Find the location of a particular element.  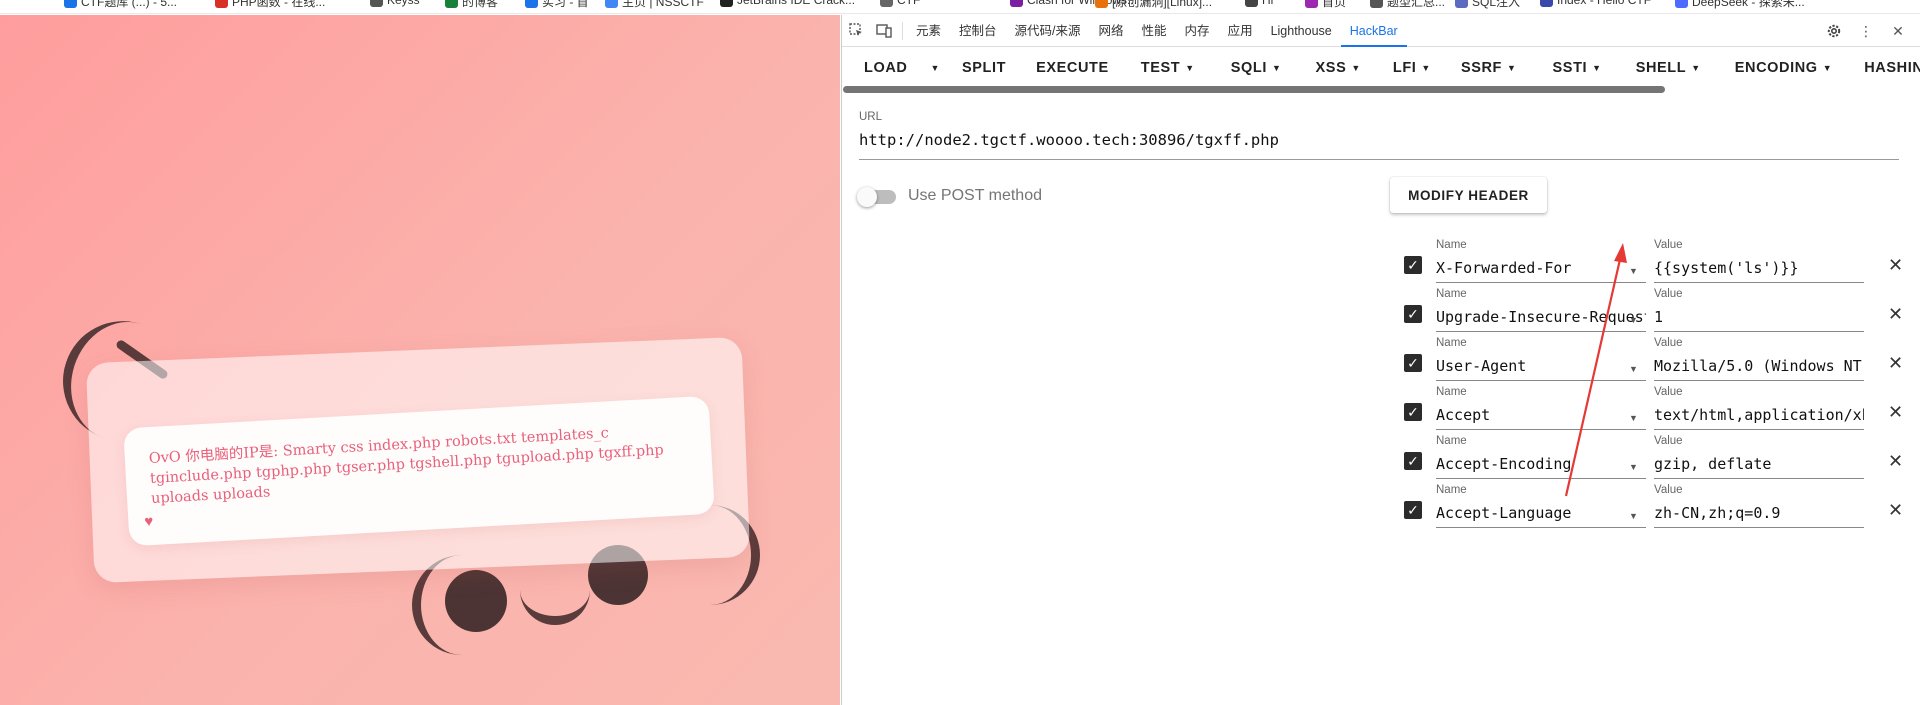

header-name-input: X-Forwarded-For is located at coordinates (1541, 269).